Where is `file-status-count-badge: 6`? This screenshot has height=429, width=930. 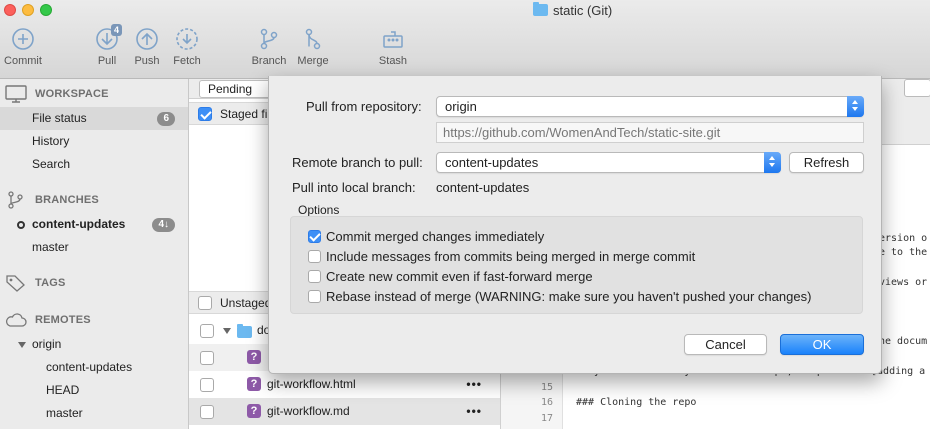 file-status-count-badge: 6 is located at coordinates (166, 119).